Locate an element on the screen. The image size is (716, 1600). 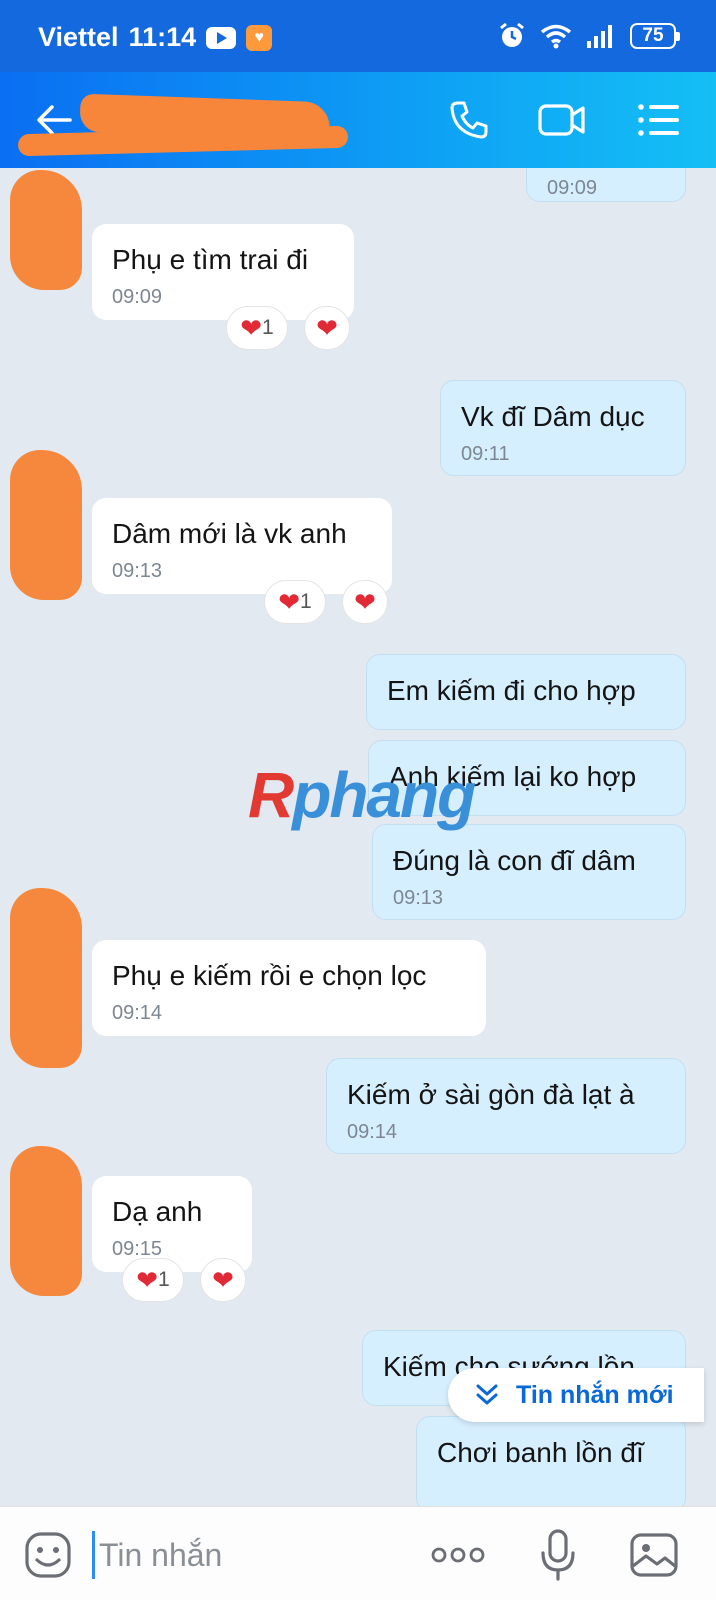
new-message-button: Tin nhắn mới is located at coordinates (576, 1395).